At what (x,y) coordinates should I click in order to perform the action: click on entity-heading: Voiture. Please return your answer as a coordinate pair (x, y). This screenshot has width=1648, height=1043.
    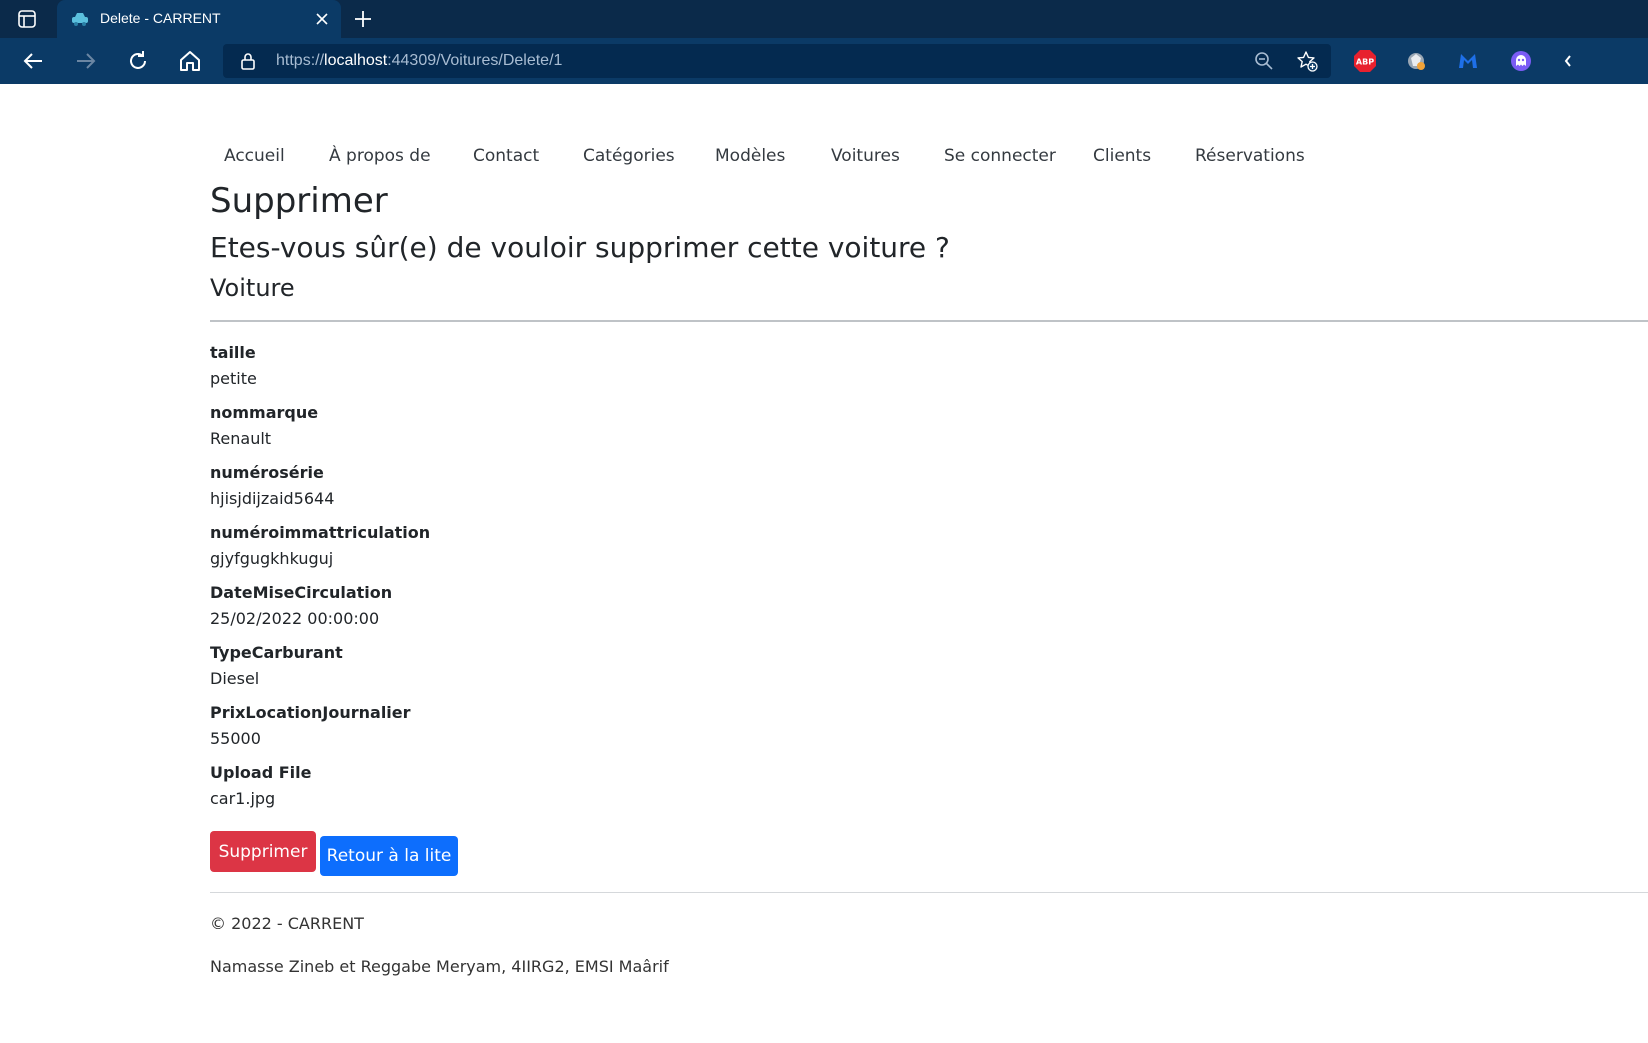
    Looking at the image, I should click on (252, 288).